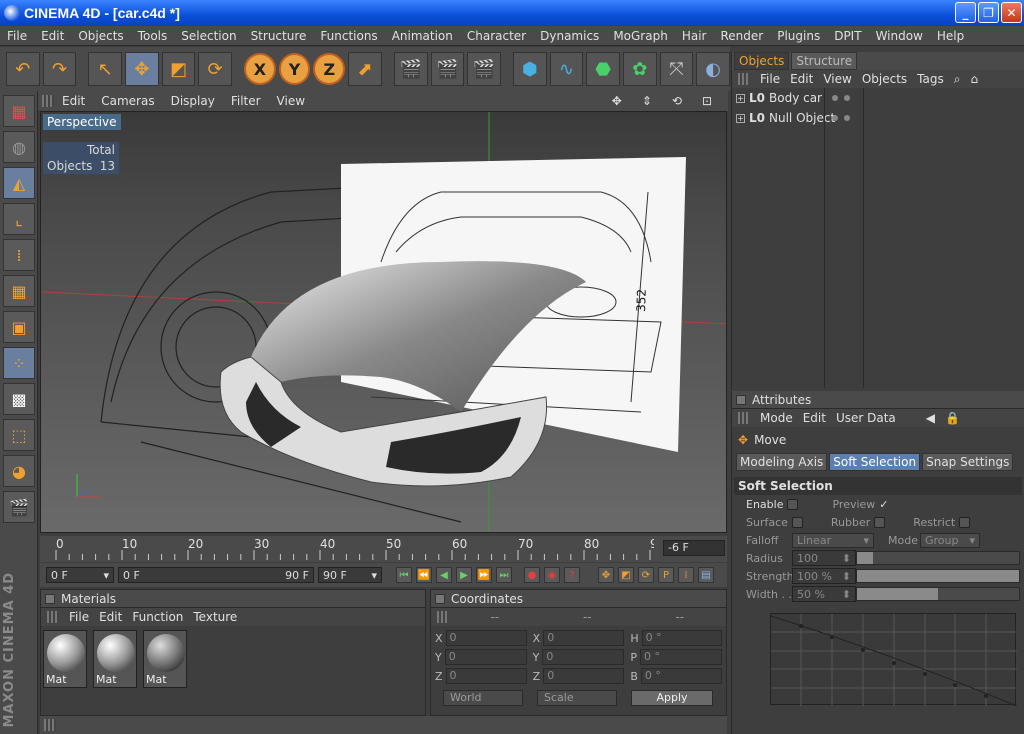  Describe the element at coordinates (178, 69) in the screenshot. I see `scale-tool-icon: ◩` at that location.